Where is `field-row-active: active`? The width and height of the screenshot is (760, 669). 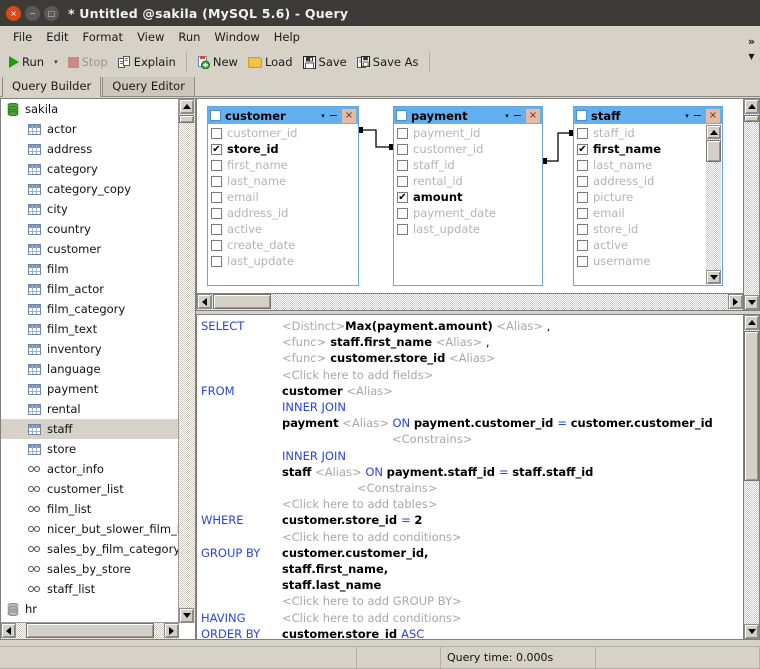
field-row-active: active is located at coordinates (639, 245).